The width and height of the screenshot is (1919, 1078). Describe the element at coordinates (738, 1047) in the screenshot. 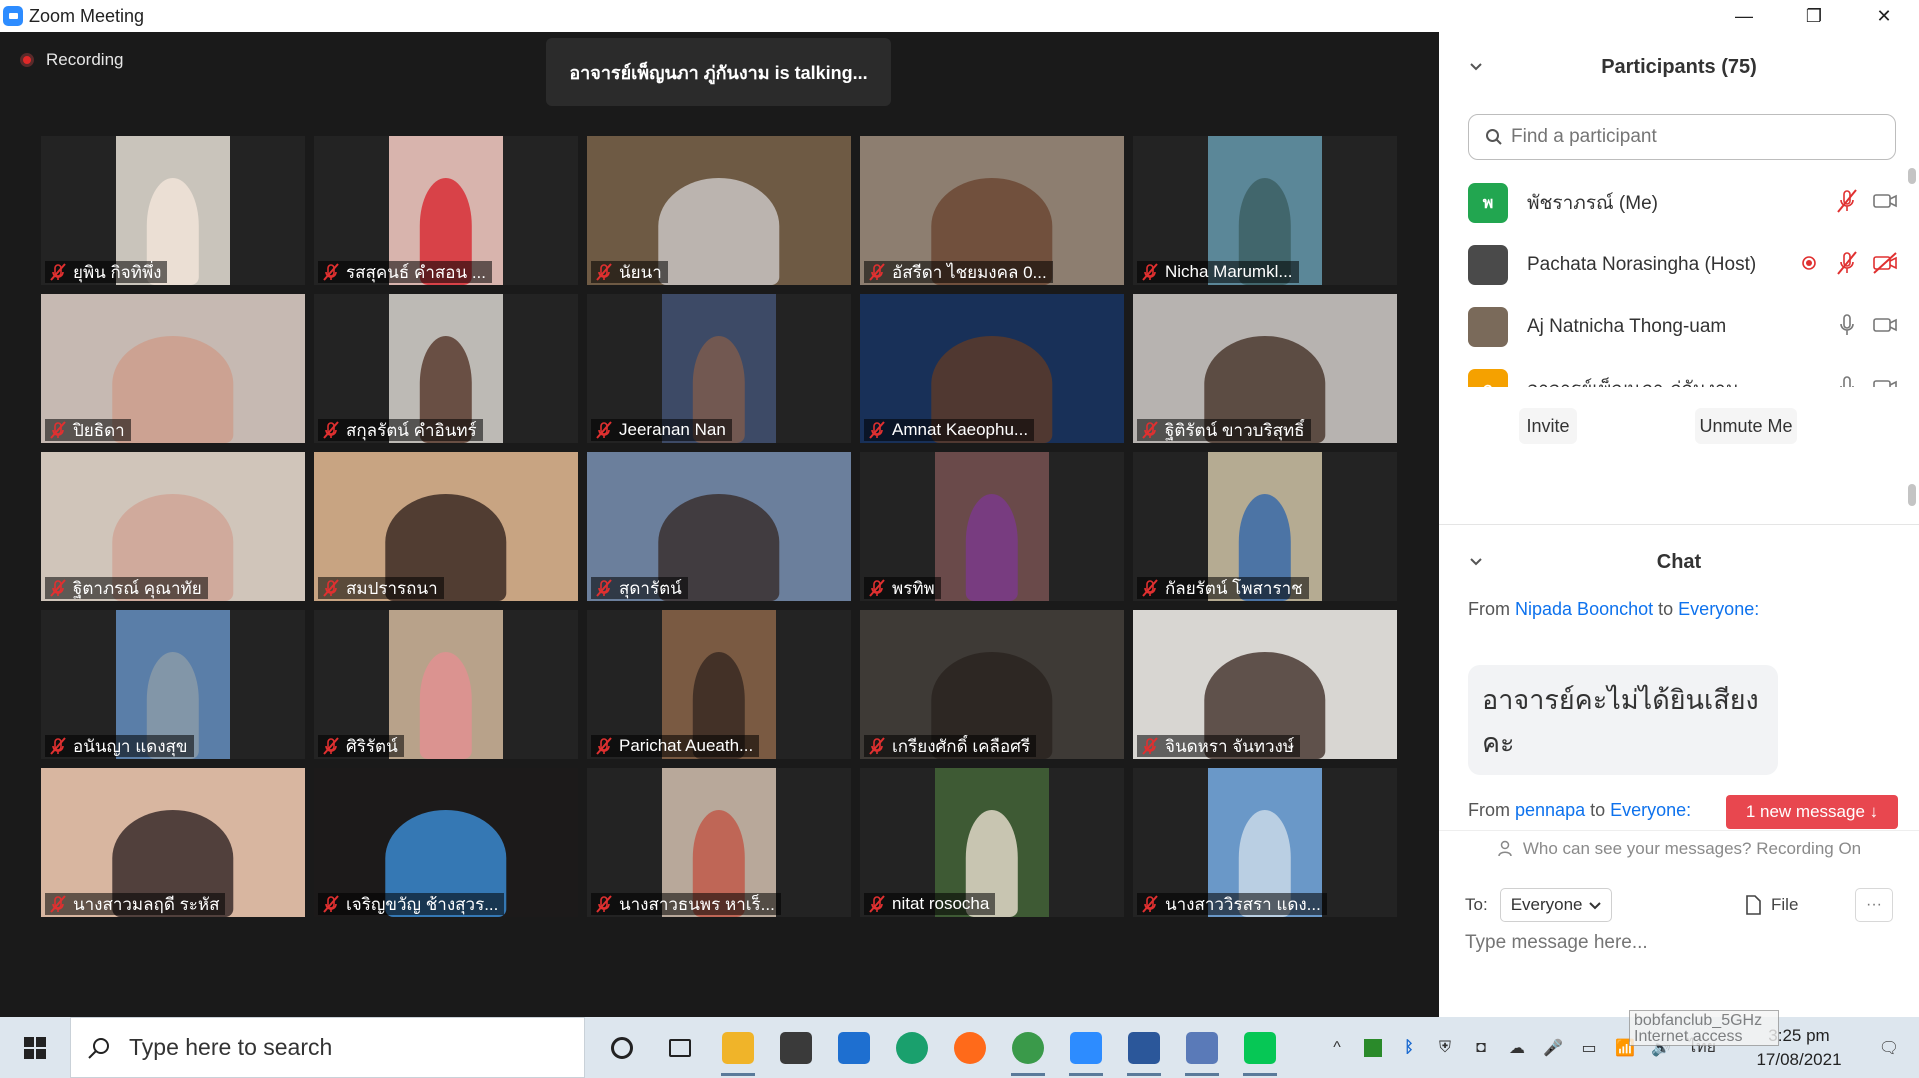

I see `file-explorer-icon` at that location.